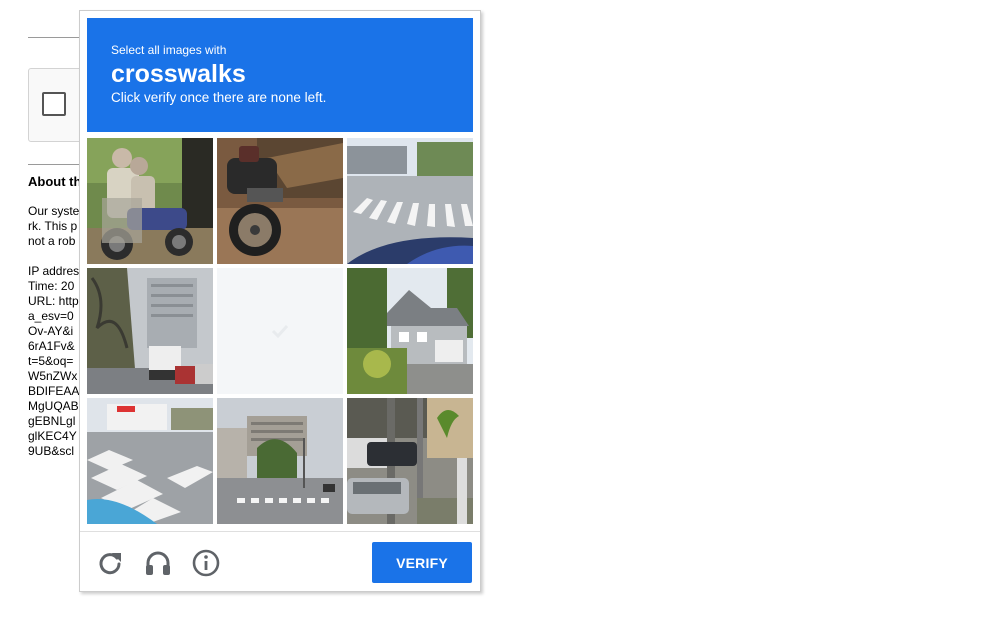 The height and width of the screenshot is (621, 1008). What do you see at coordinates (55, 181) in the screenshot?
I see `about-heading: About th` at bounding box center [55, 181].